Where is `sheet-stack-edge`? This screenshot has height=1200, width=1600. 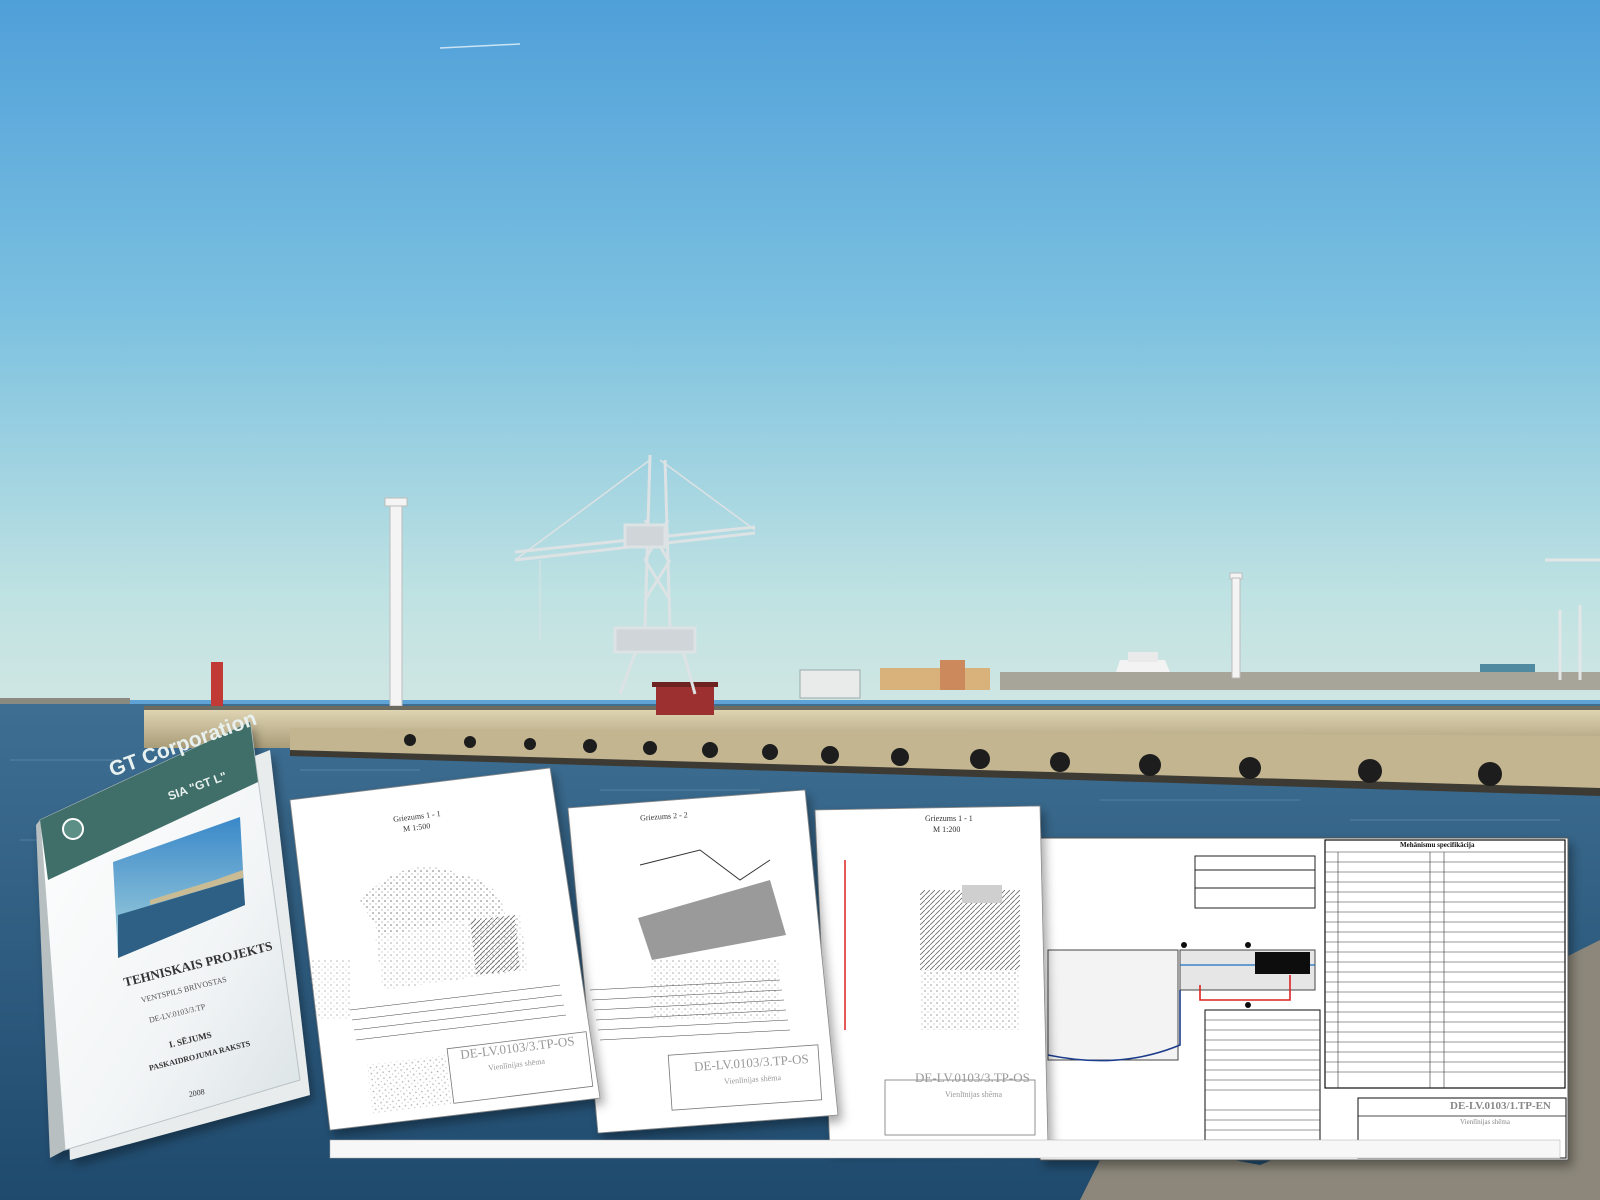
sheet-stack-edge is located at coordinates (945, 1149).